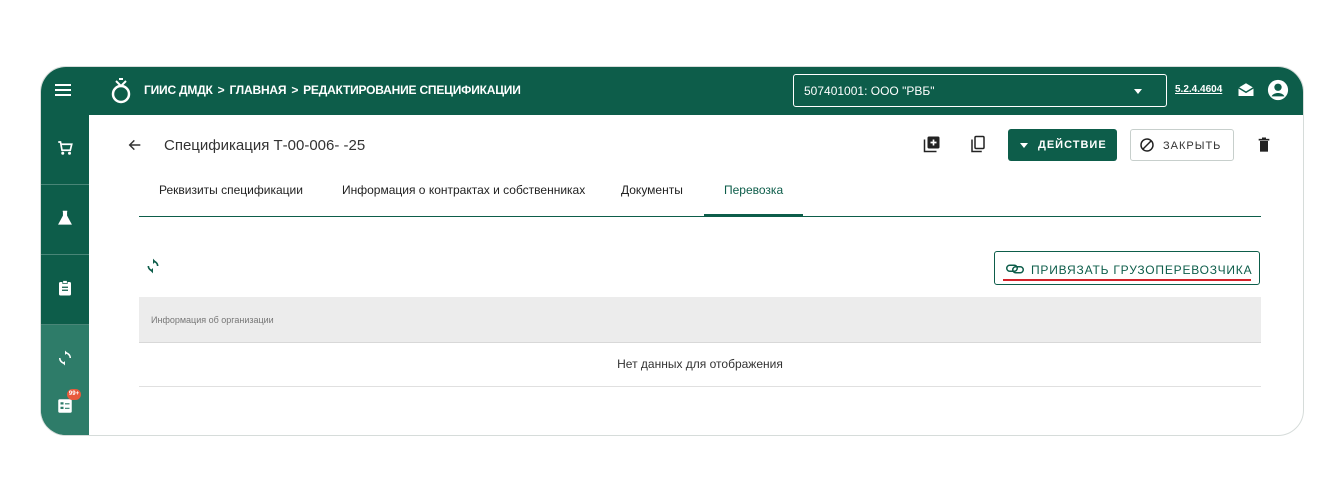 Image resolution: width=1344 pixels, height=502 pixels. I want to click on version-link: 5.2.4.4604, so click(1198, 89).